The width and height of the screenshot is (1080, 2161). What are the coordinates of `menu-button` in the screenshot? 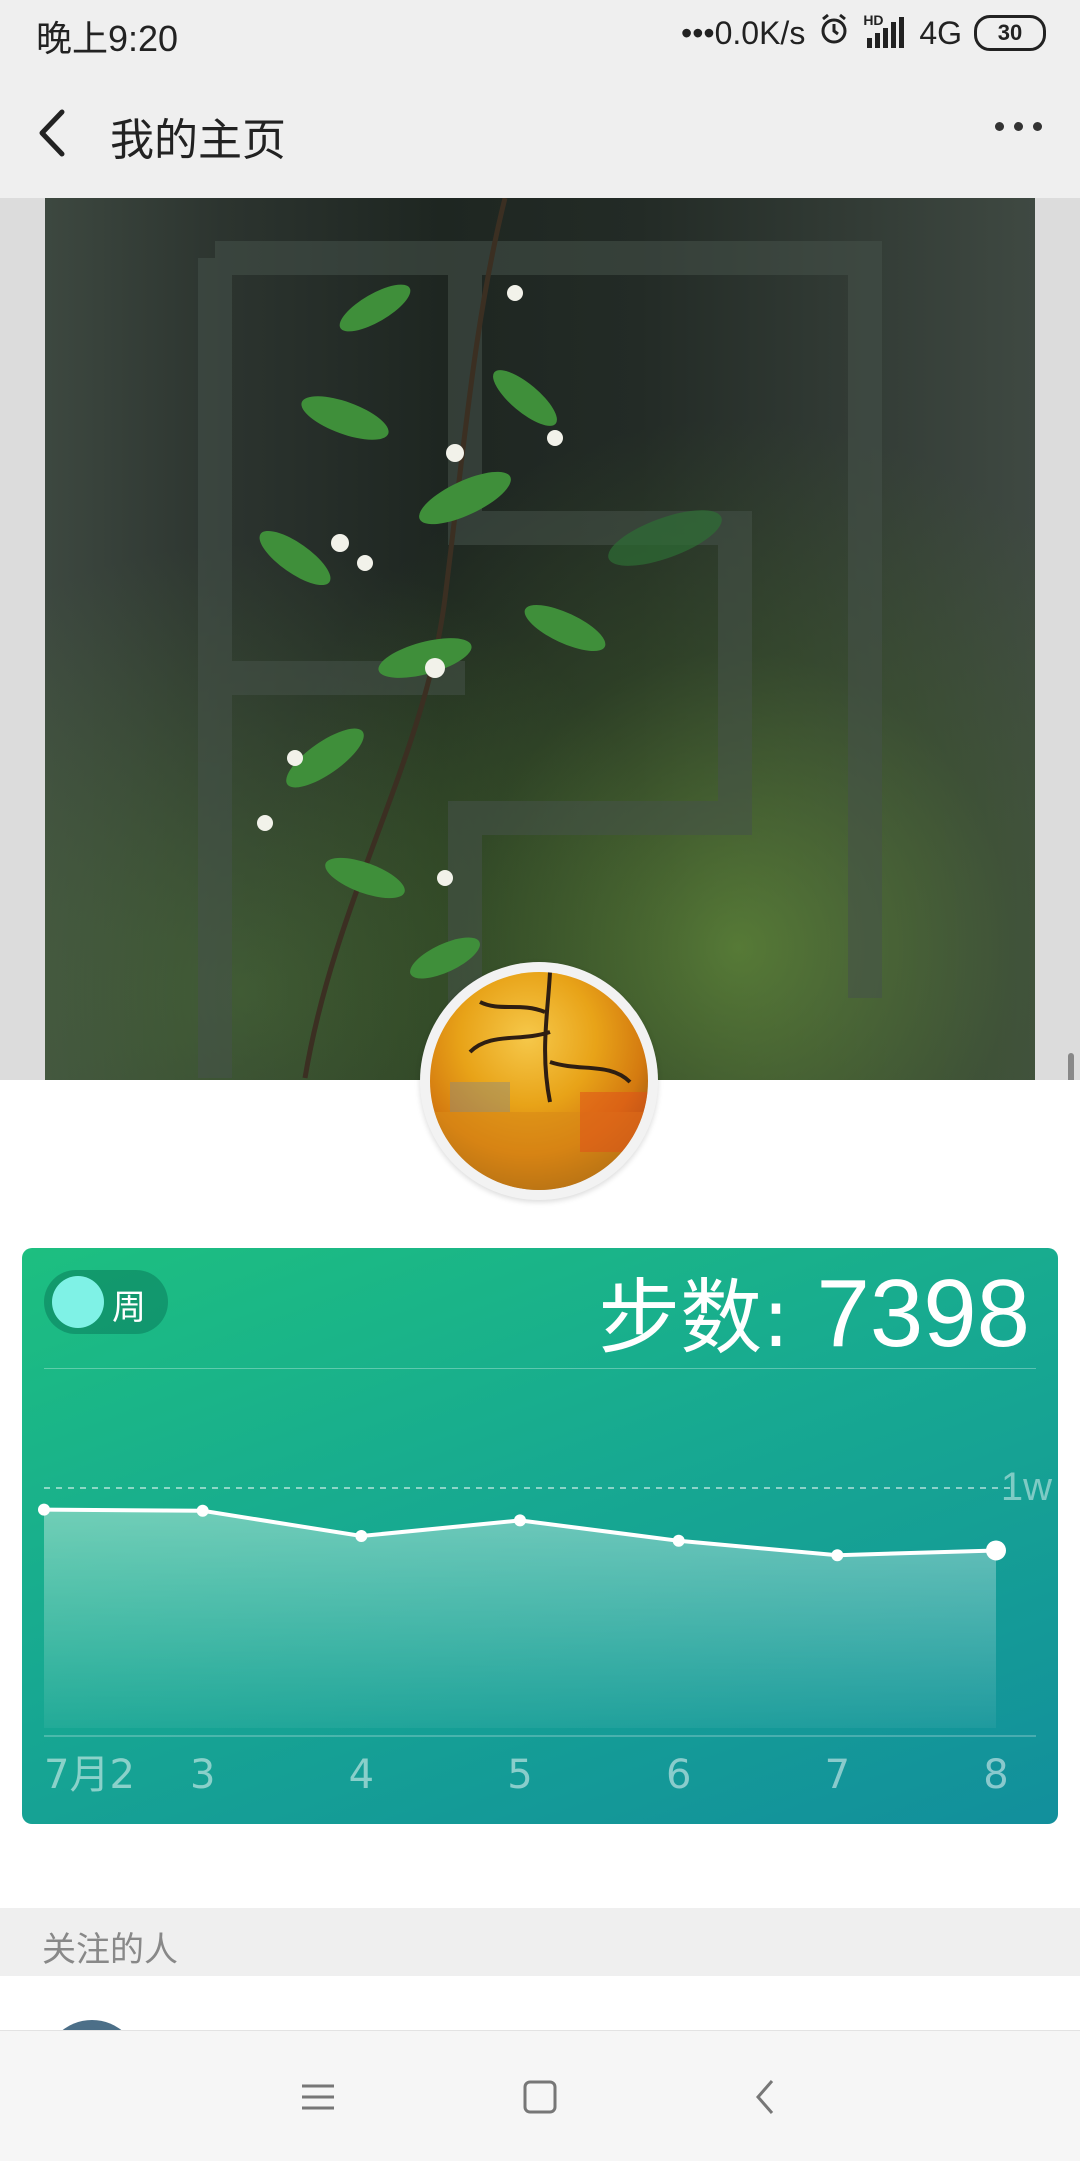 It's located at (318, 2097).